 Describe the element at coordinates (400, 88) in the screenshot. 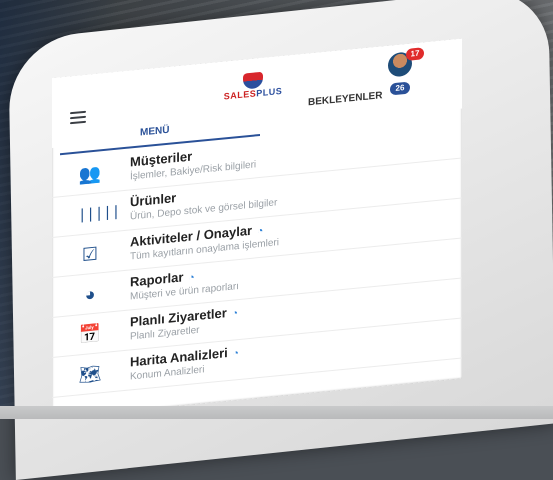

I see `bekleyenler-count-badge: 26` at that location.